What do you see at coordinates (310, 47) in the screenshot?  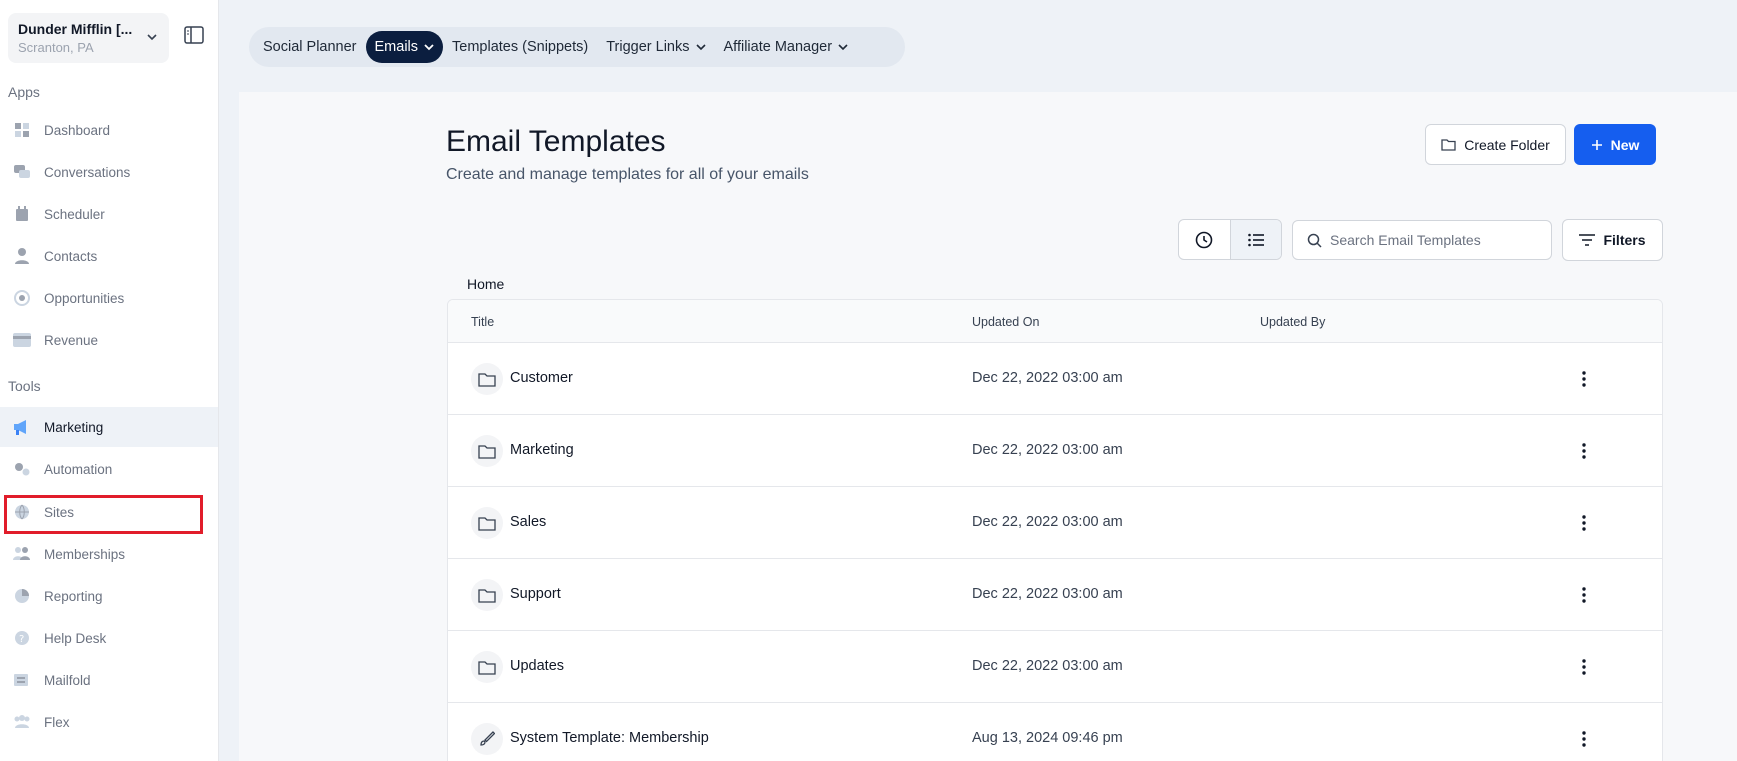 I see `tab-social-planner: Social Planner` at bounding box center [310, 47].